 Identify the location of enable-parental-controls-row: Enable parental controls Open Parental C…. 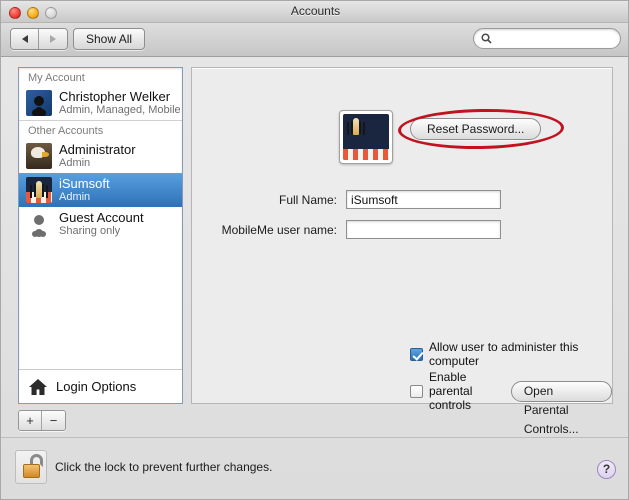
(511, 403).